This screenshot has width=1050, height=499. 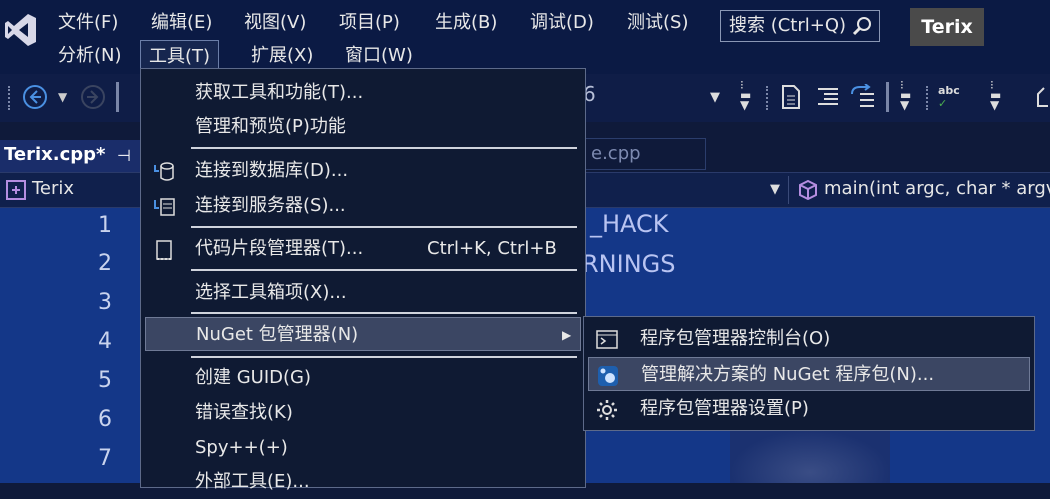 I want to click on menu-item-nuget: NuGet 包管理器(N) ▶, so click(x=363, y=334).